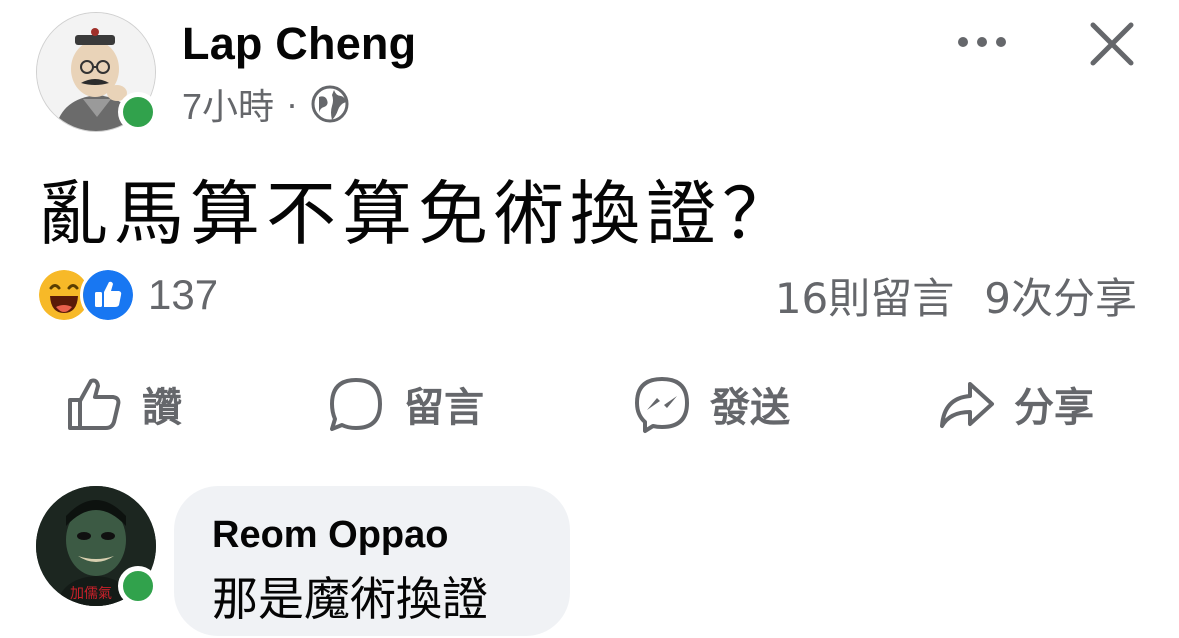  Describe the element at coordinates (94, 404) in the screenshot. I see `thumbs-up-icon` at that location.